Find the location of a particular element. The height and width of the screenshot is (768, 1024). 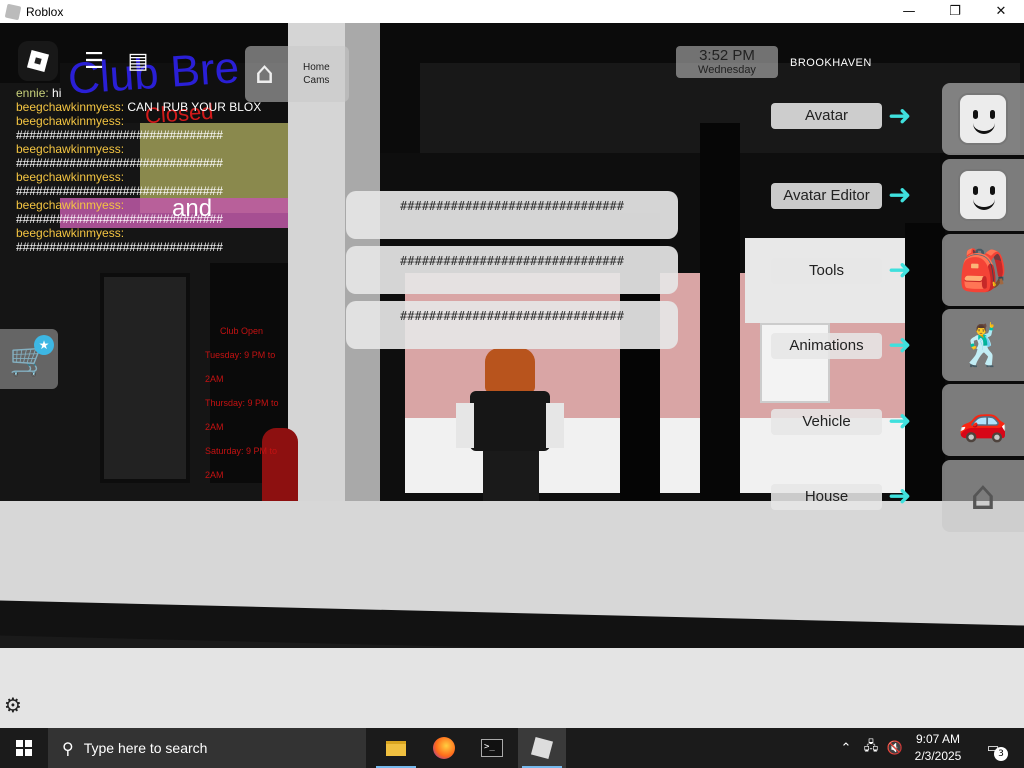

search-icon: ⚲ is located at coordinates (68, 748).